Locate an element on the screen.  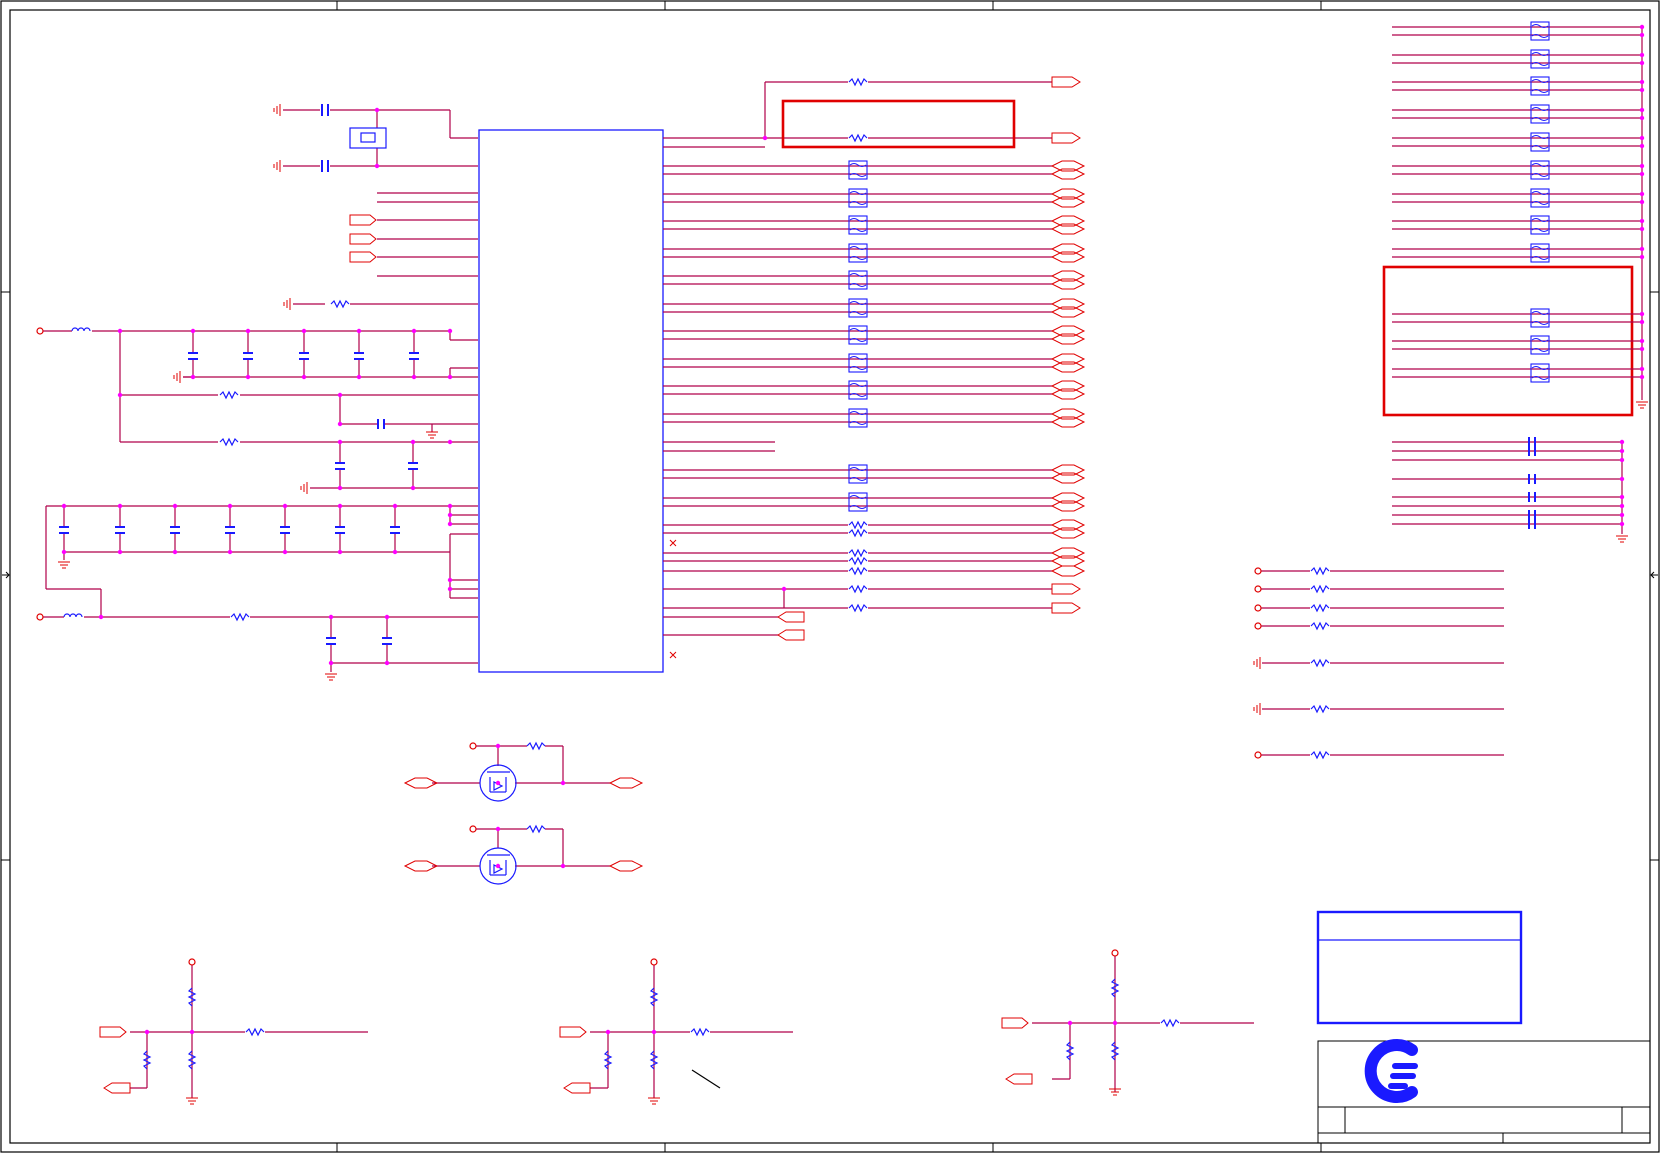
company-logo-icon is located at coordinates (1391, 1071).